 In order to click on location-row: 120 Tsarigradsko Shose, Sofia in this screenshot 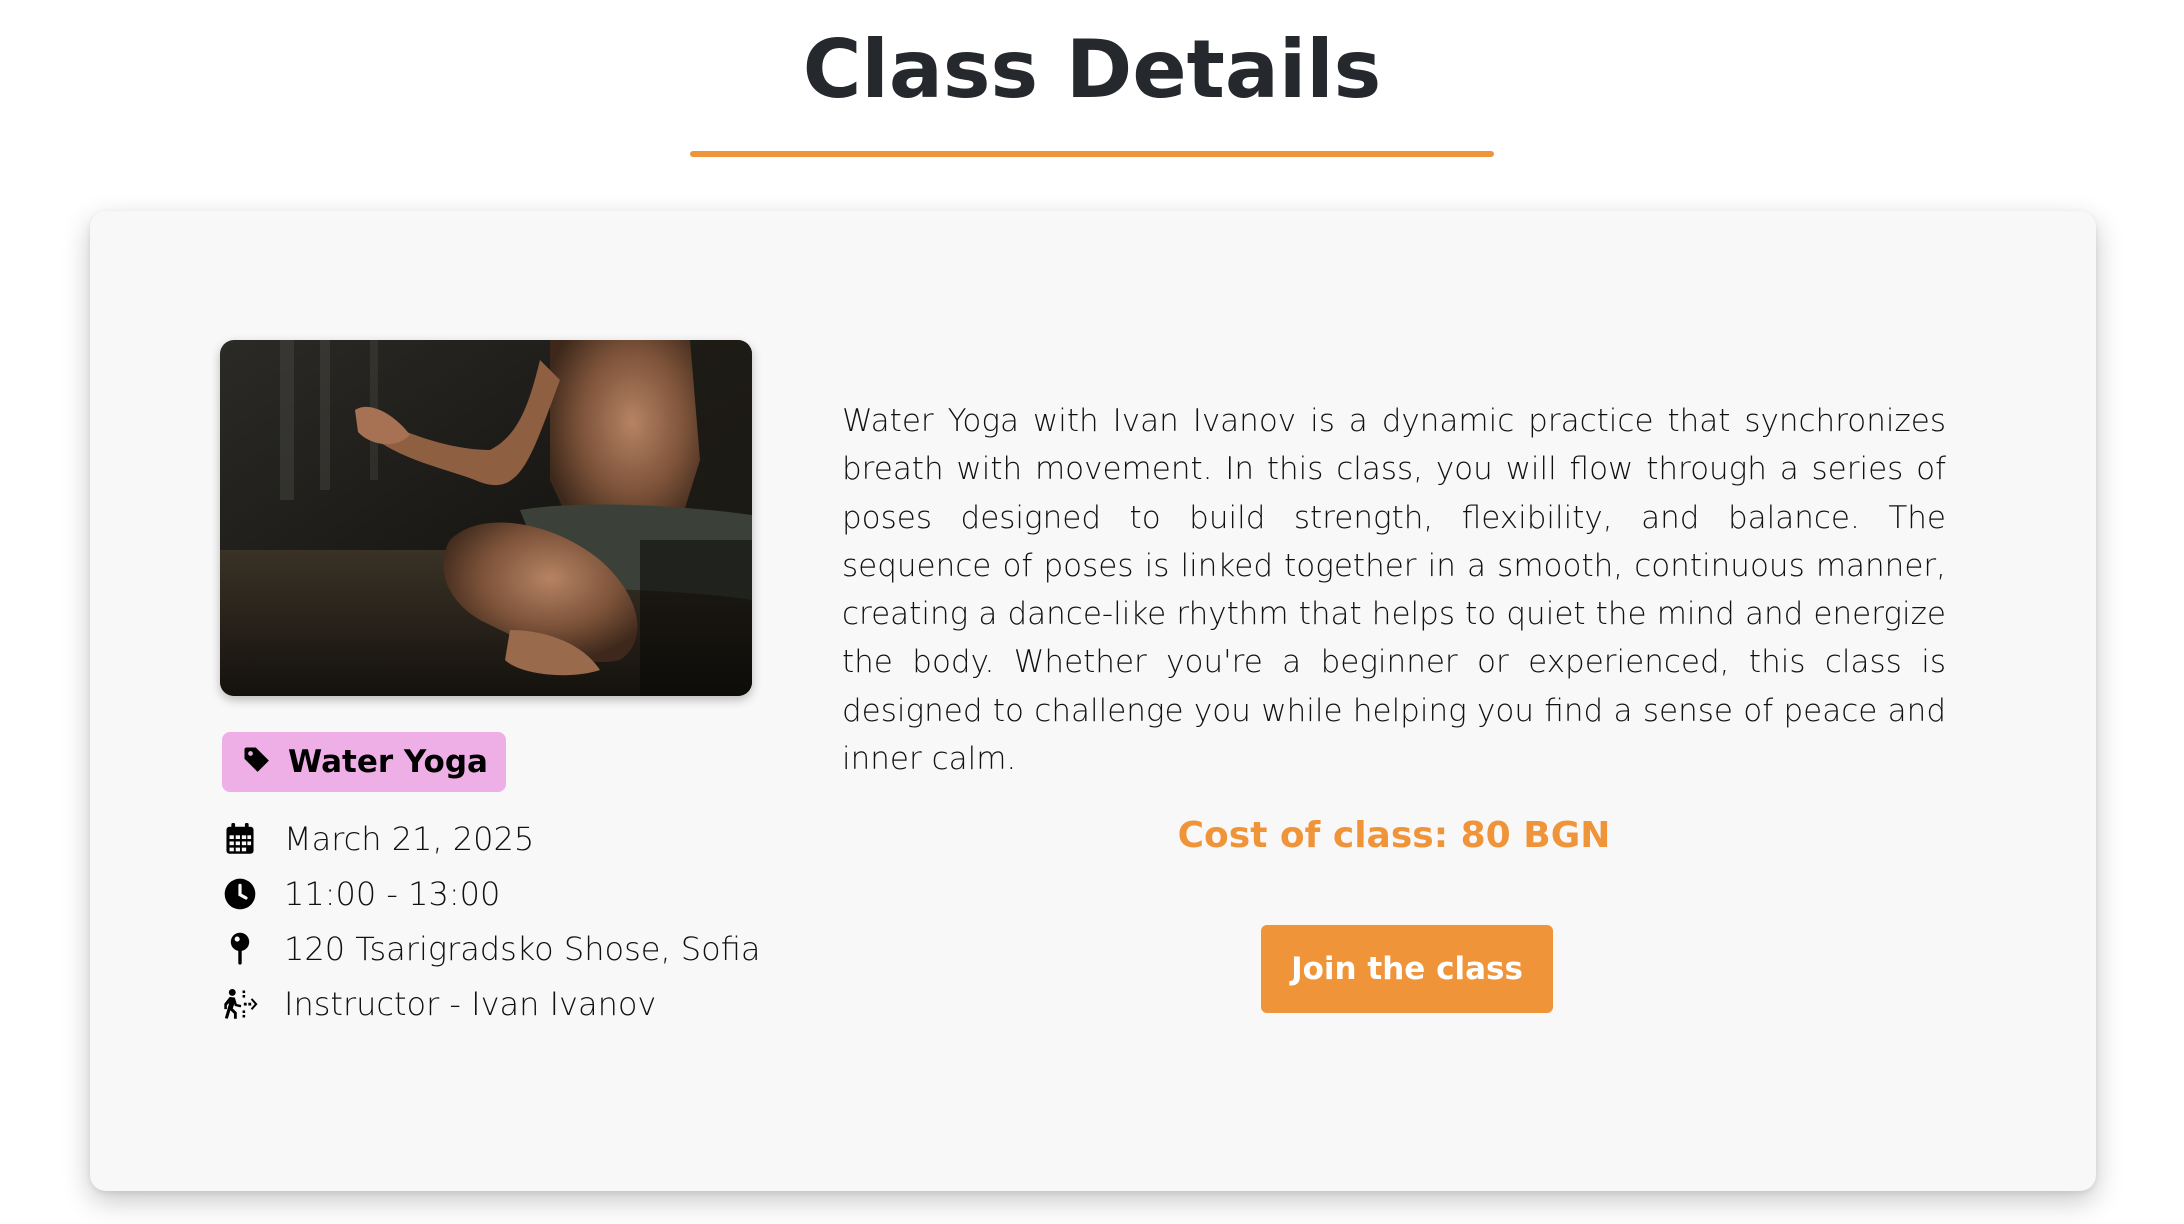, I will do `click(502, 948)`.